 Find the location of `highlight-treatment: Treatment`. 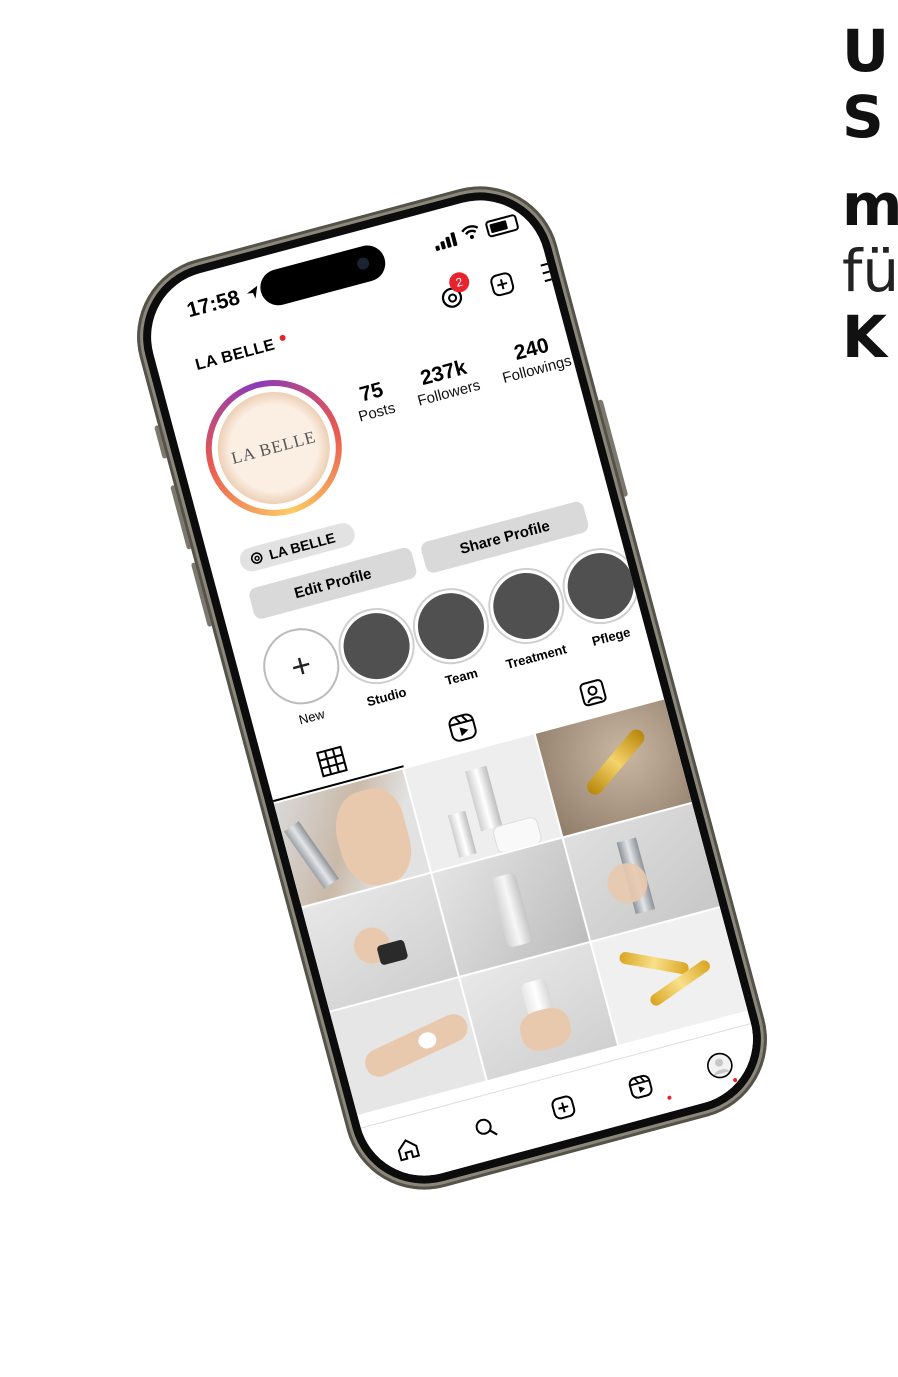

highlight-treatment: Treatment is located at coordinates (526, 616).